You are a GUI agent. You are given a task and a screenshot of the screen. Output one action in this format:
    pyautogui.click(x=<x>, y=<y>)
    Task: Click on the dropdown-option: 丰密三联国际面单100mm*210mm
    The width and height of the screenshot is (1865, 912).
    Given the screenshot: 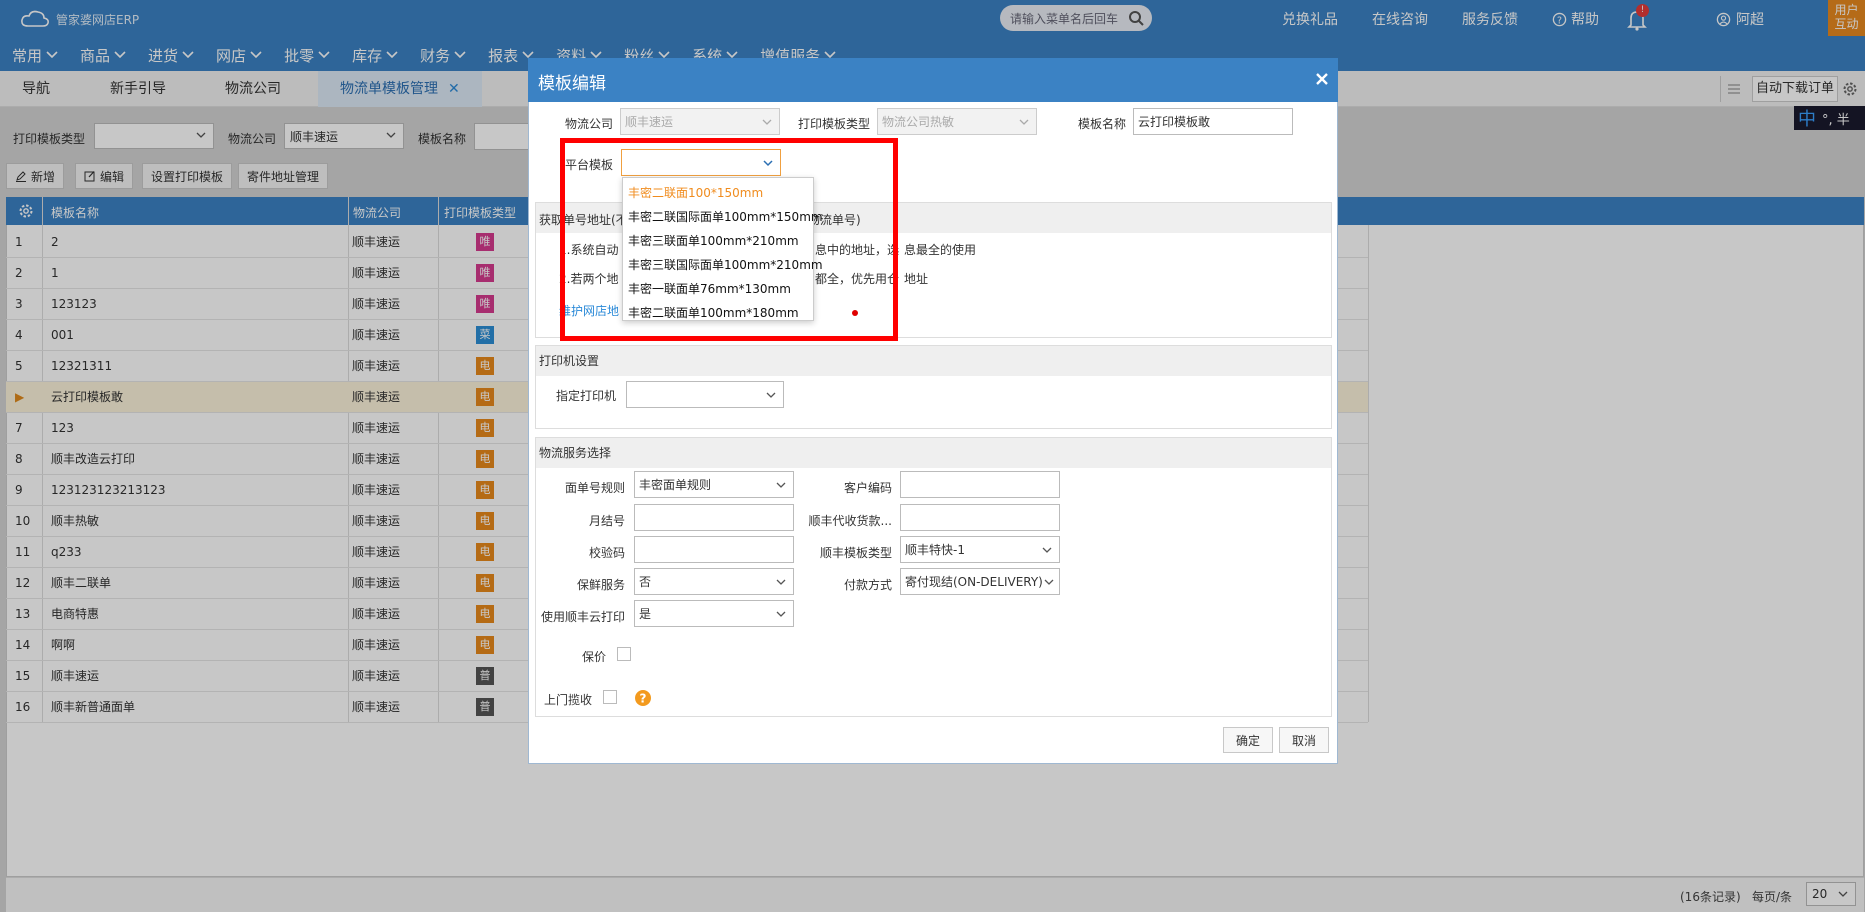 What is the action you would take?
    pyautogui.click(x=725, y=265)
    